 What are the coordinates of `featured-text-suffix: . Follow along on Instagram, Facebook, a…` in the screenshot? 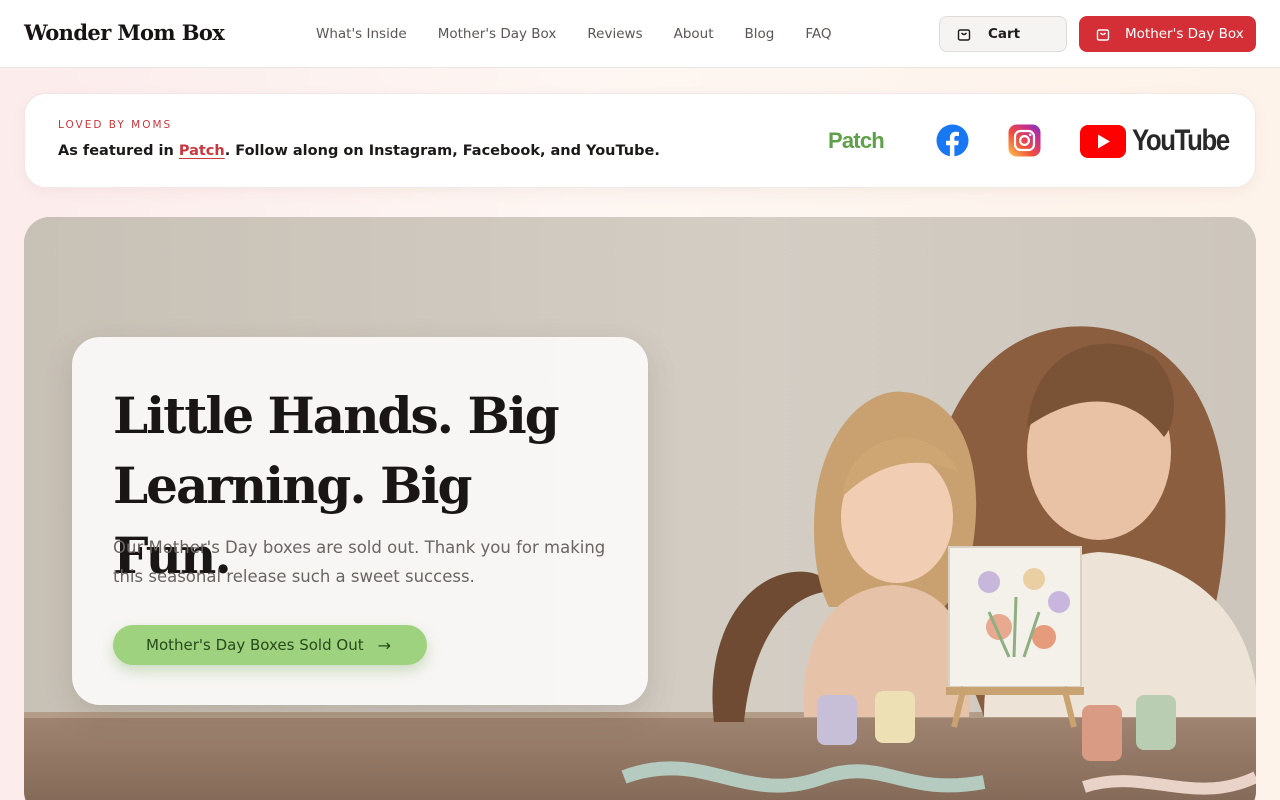 It's located at (442, 151).